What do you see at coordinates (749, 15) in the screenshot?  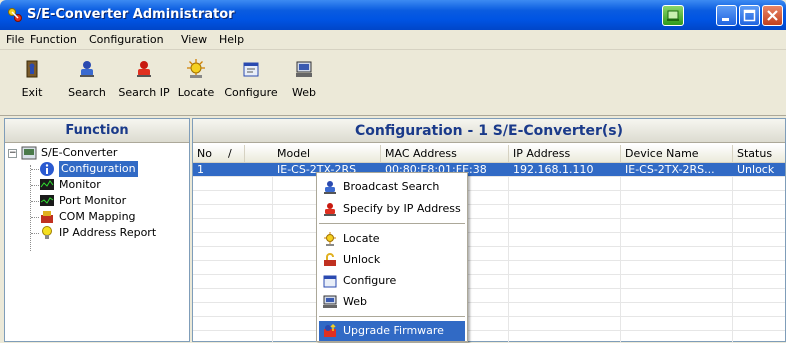 I see `maximize-button` at bounding box center [749, 15].